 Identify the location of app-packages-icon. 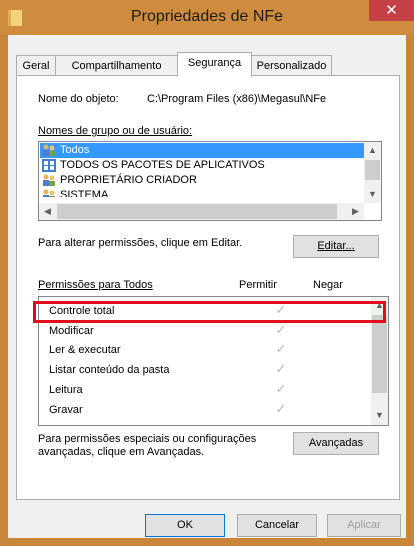
(49, 165).